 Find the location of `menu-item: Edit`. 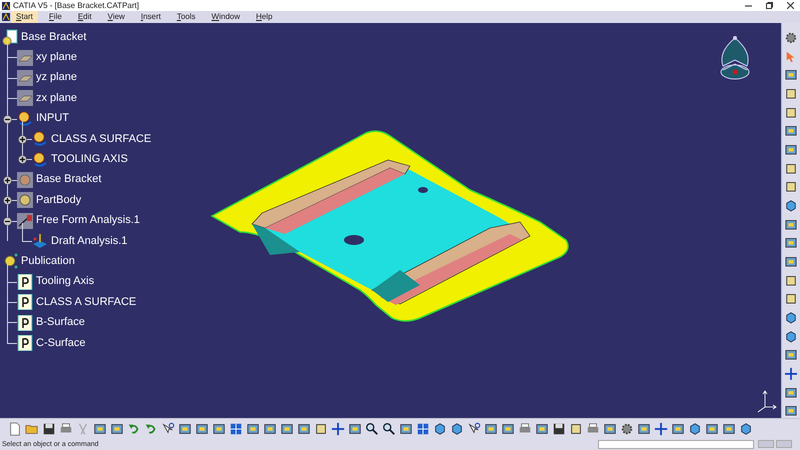

menu-item: Edit is located at coordinates (84, 17).